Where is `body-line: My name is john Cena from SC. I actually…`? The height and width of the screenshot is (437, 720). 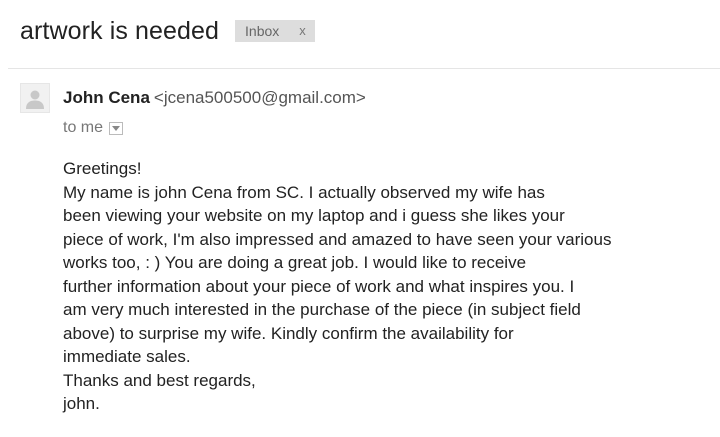 body-line: My name is john Cena from SC. I actually… is located at coordinates (304, 192).